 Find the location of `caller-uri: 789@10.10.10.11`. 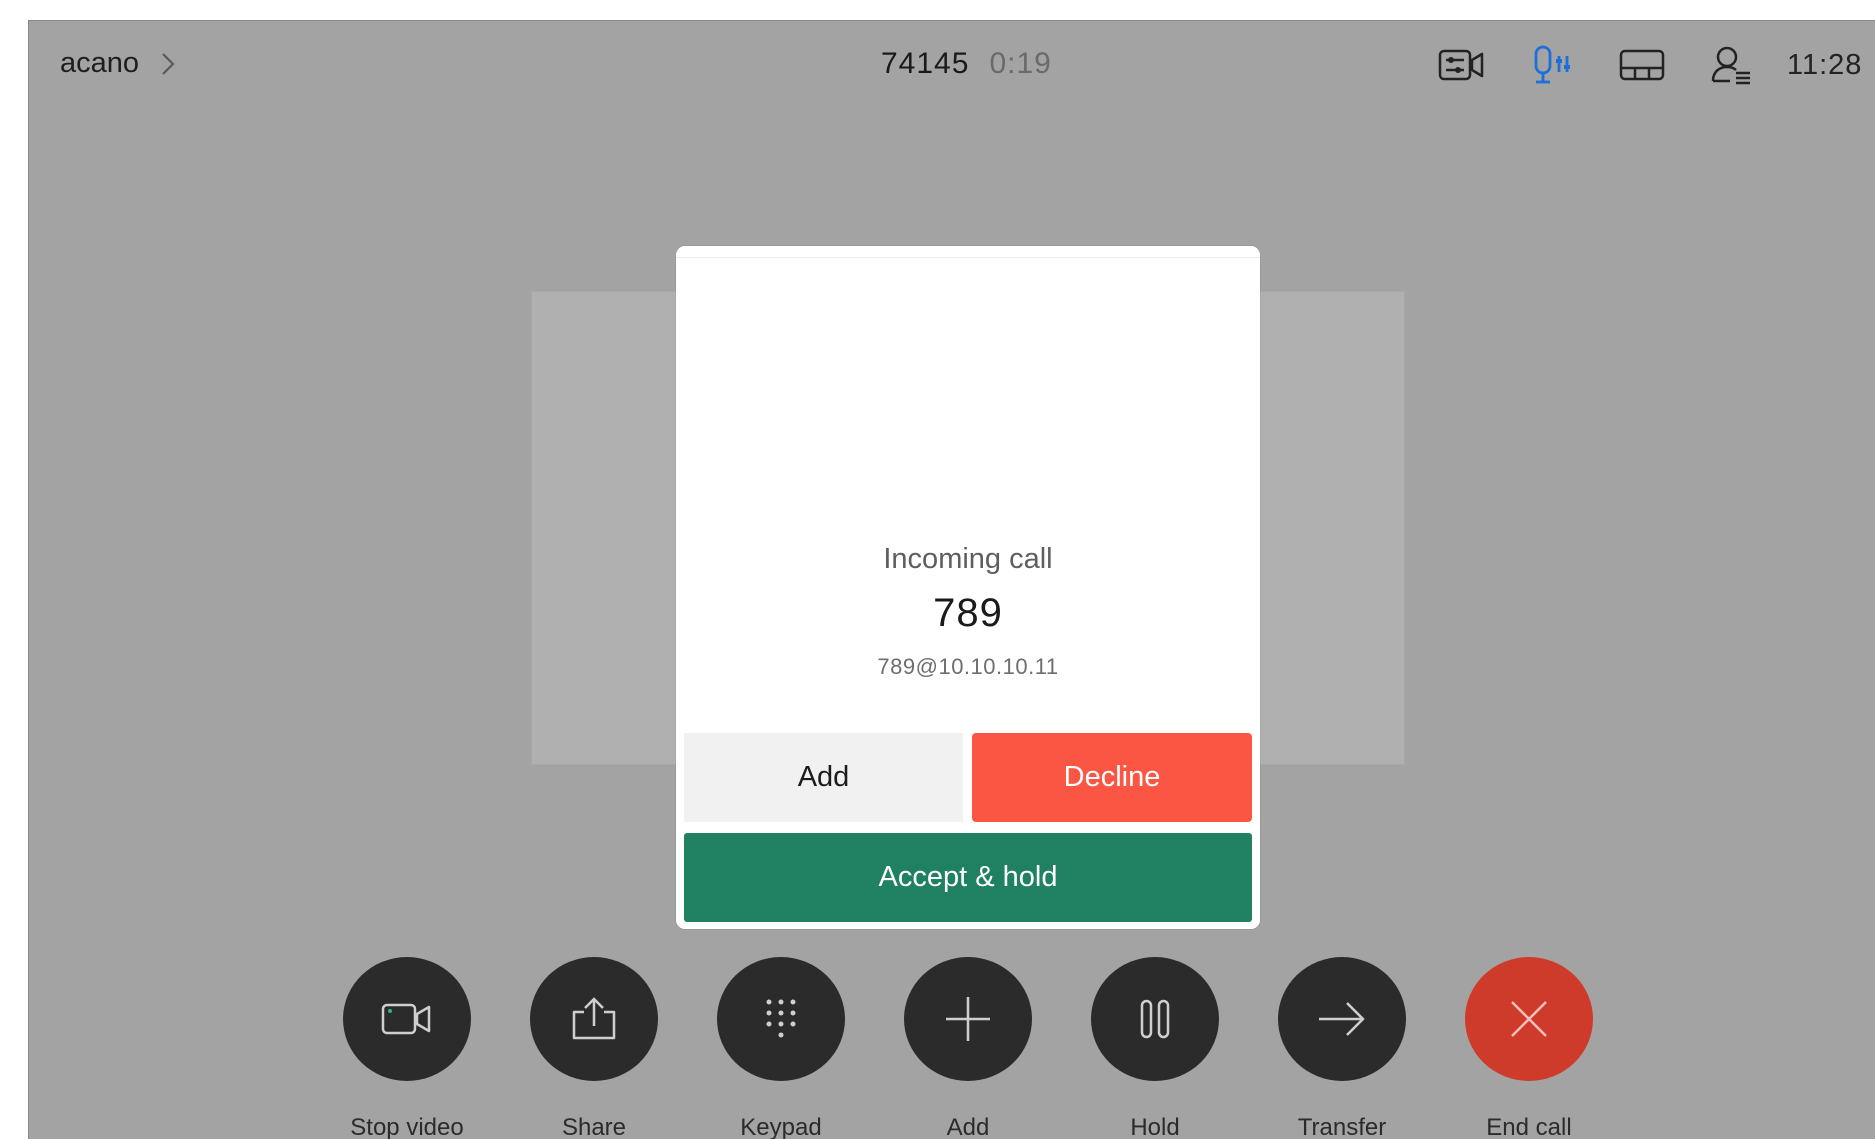

caller-uri: 789@10.10.10.11 is located at coordinates (968, 666).